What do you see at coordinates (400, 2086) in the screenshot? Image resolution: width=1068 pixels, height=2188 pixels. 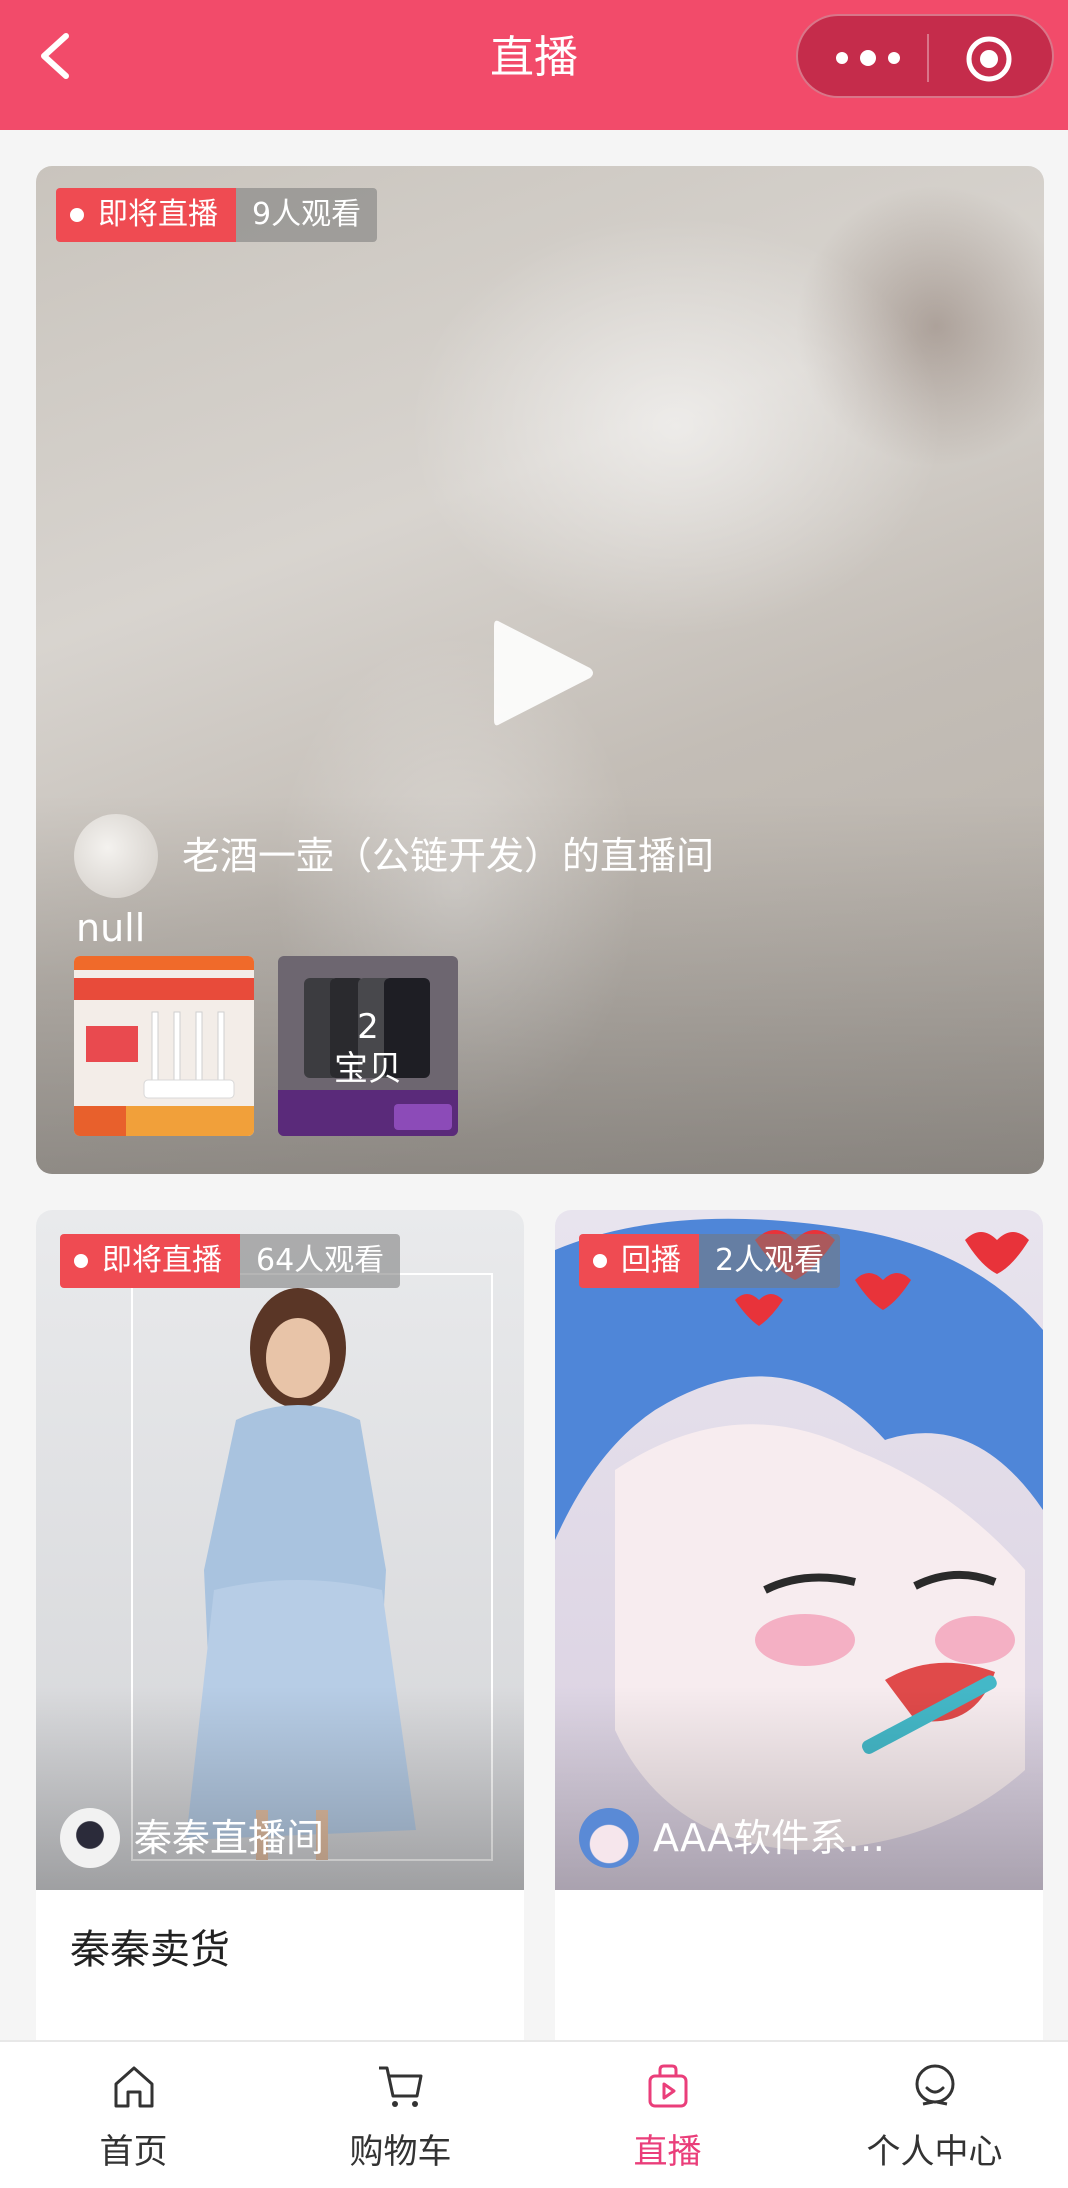 I see `cart-icon` at bounding box center [400, 2086].